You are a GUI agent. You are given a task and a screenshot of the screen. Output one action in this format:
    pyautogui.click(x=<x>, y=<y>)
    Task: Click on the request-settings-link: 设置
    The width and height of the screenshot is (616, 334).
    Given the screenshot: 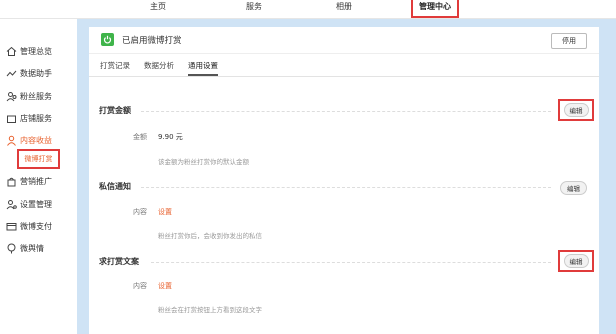 What is the action you would take?
    pyautogui.click(x=165, y=286)
    